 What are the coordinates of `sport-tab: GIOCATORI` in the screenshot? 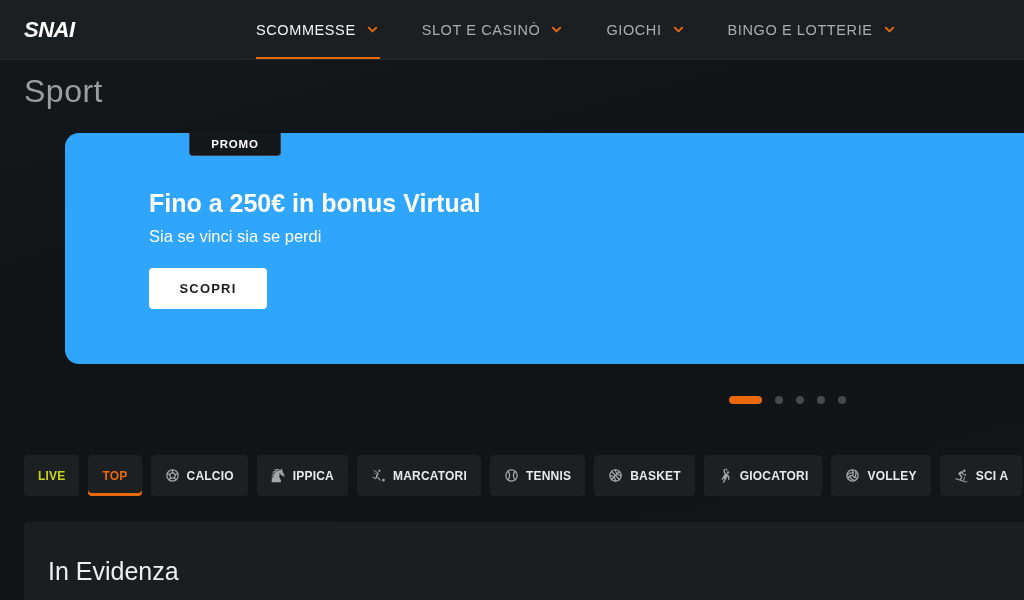 It's located at (763, 475).